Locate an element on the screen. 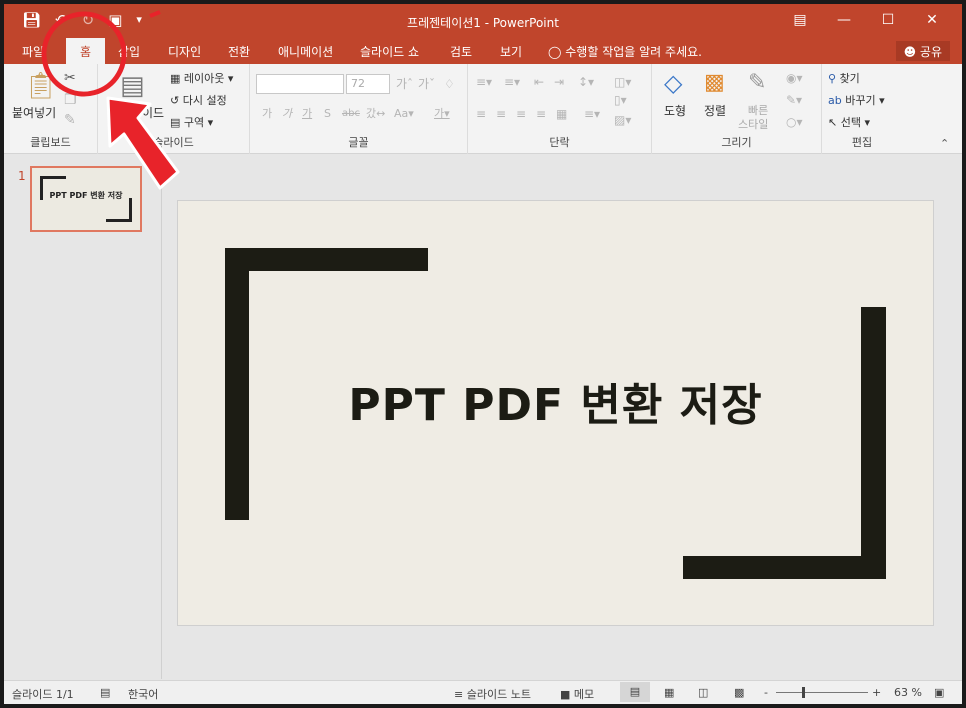 This screenshot has width=966, height=708. increase-indent-icon: ⇥ is located at coordinates (559, 82).